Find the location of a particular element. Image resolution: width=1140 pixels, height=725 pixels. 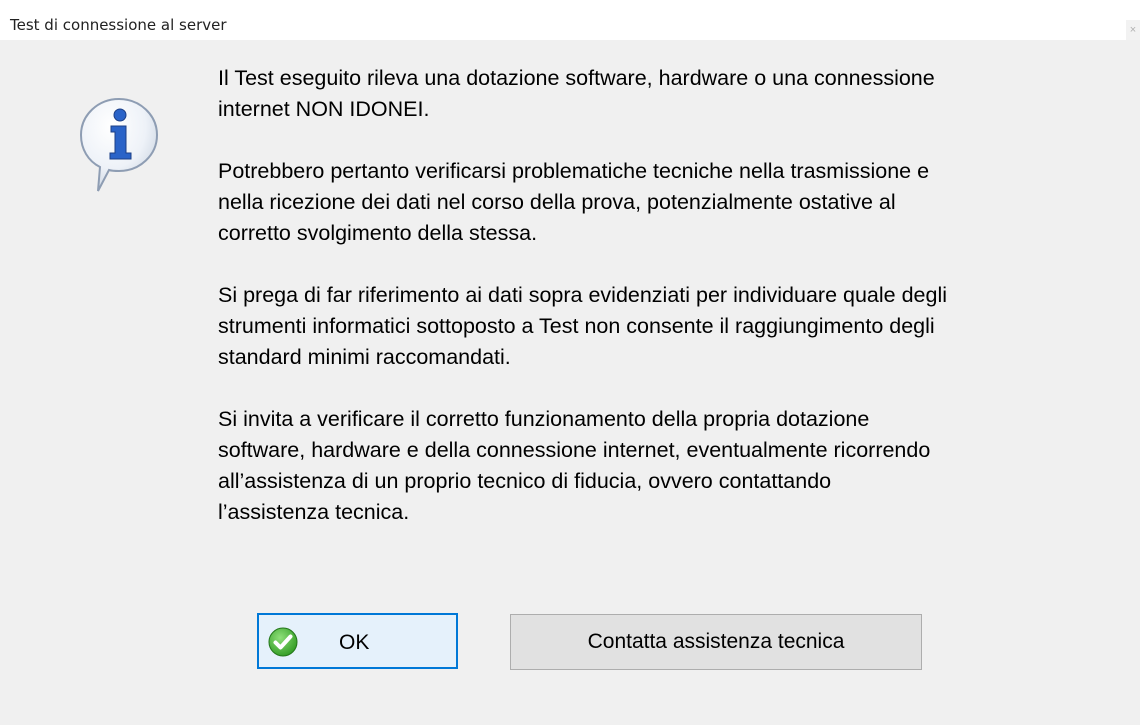

ok-button-label: OK is located at coordinates (354, 642).